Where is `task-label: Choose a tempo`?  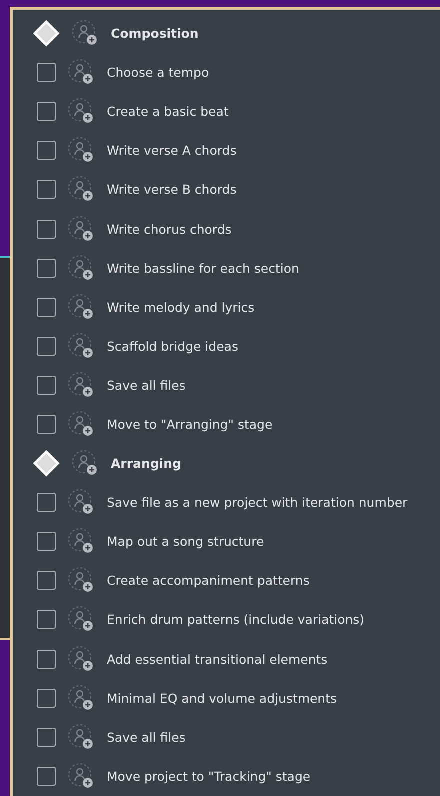
task-label: Choose a tempo is located at coordinates (158, 72).